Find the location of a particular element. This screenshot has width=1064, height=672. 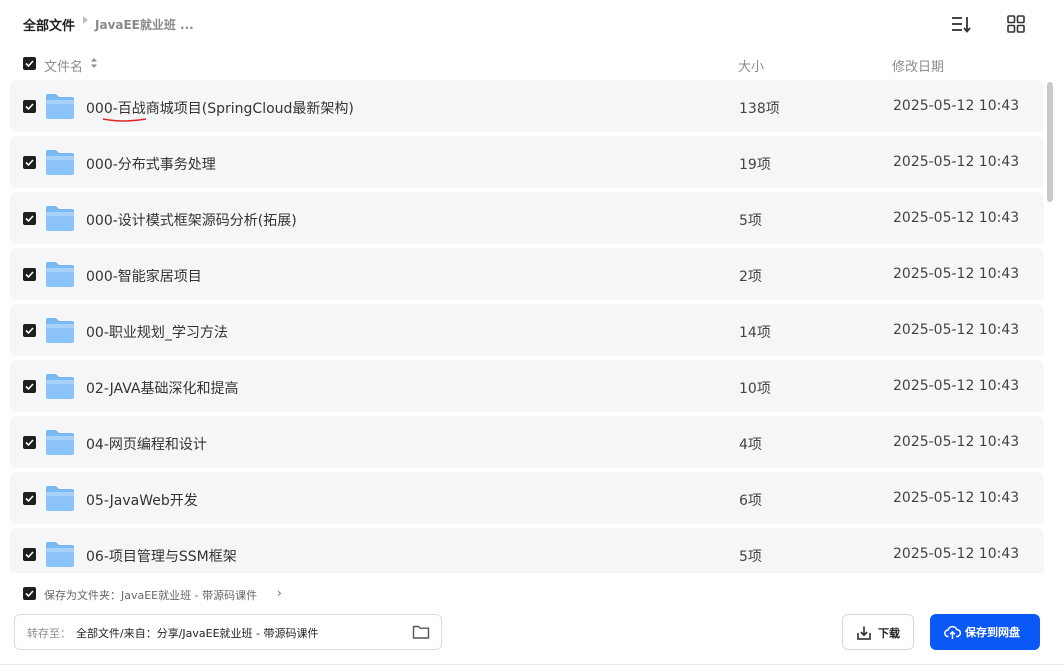

column-modified: 修改日期 is located at coordinates (918, 65).